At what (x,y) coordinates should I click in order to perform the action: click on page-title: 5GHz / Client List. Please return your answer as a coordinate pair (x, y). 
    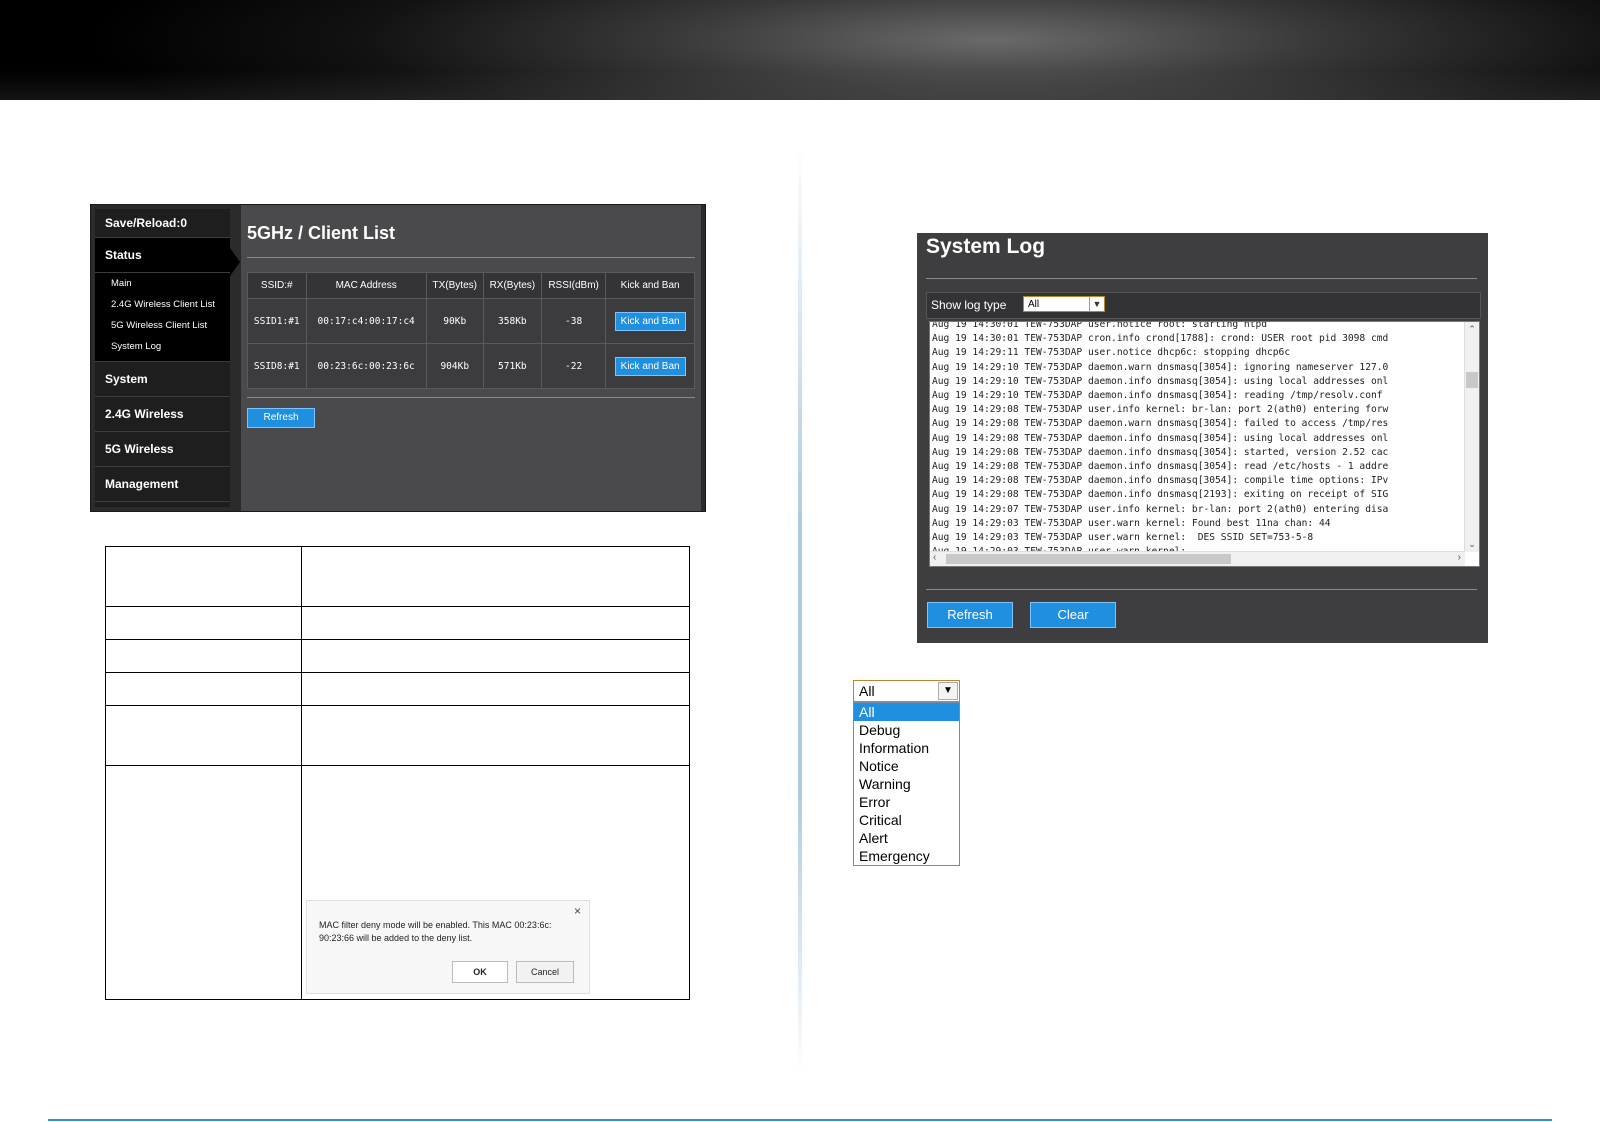
    Looking at the image, I should click on (321, 233).